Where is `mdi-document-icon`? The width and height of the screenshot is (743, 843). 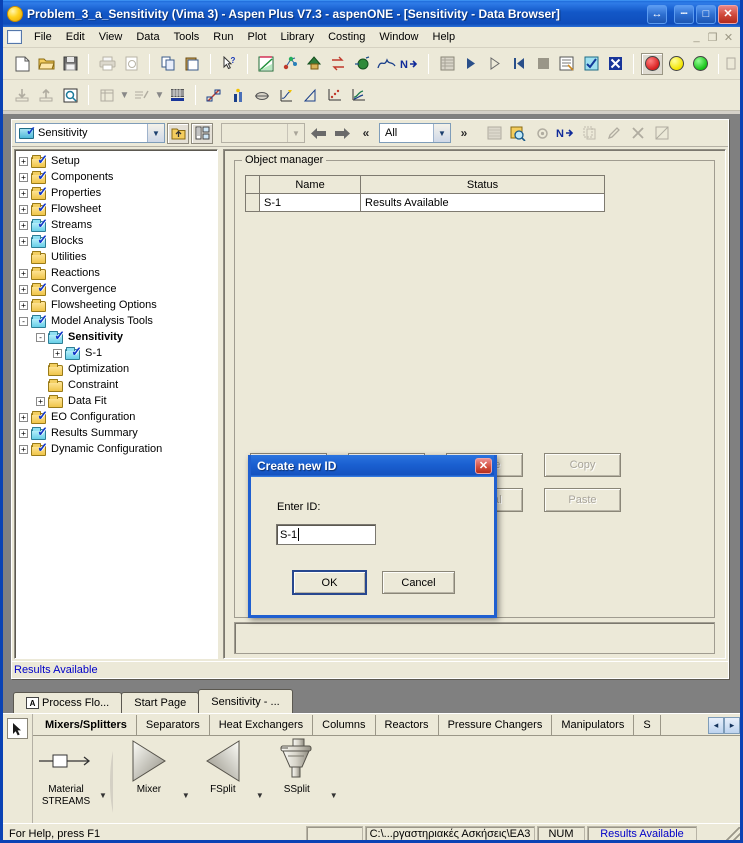 mdi-document-icon is located at coordinates (14, 37).